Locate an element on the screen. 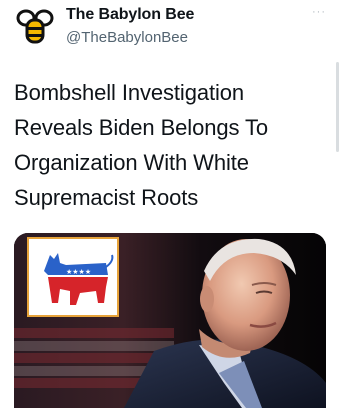 The image size is (340, 408). avatar is located at coordinates (35, 24).